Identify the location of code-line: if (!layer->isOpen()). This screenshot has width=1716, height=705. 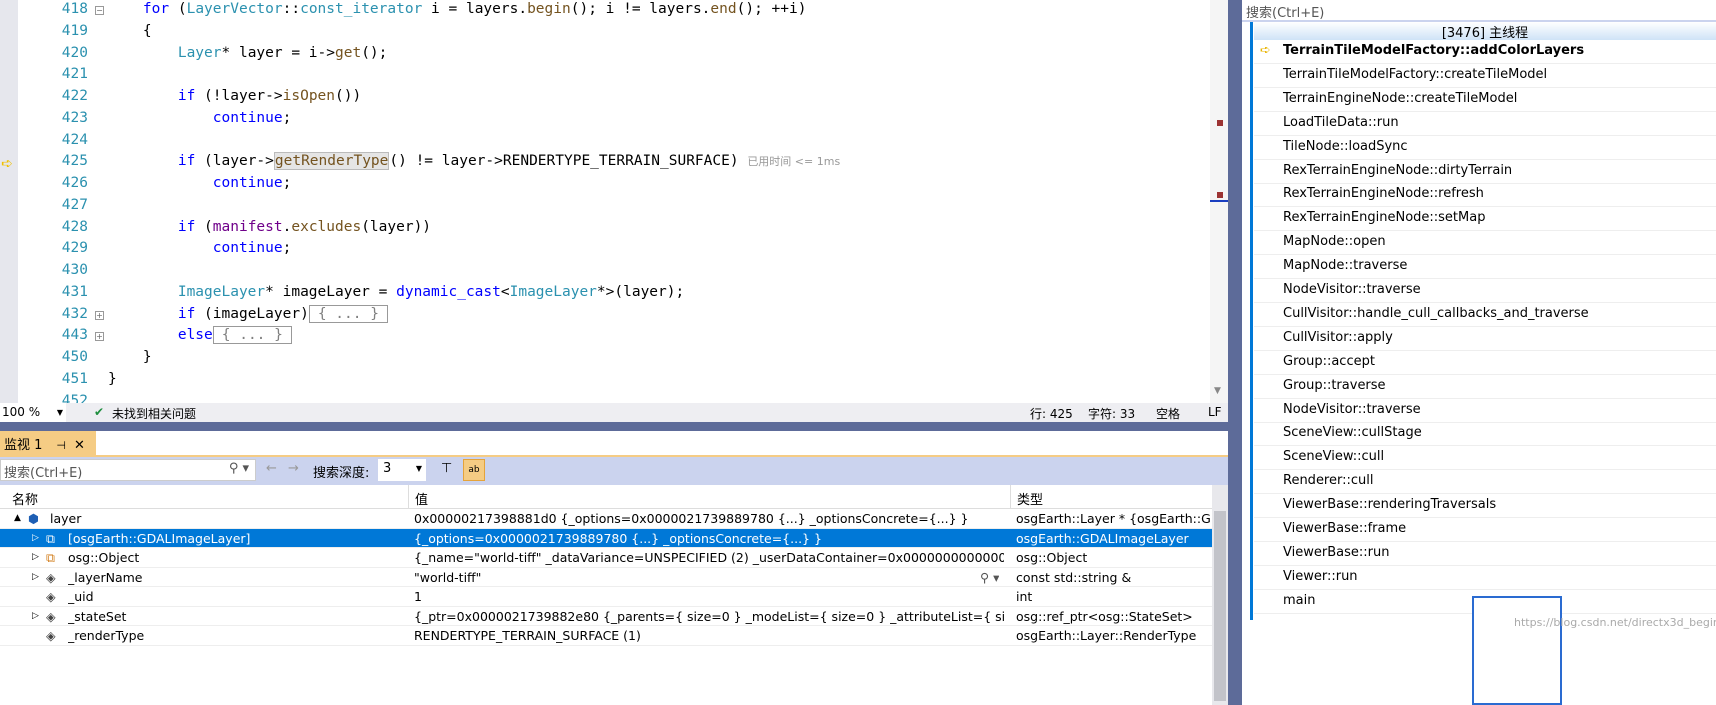
(234, 96).